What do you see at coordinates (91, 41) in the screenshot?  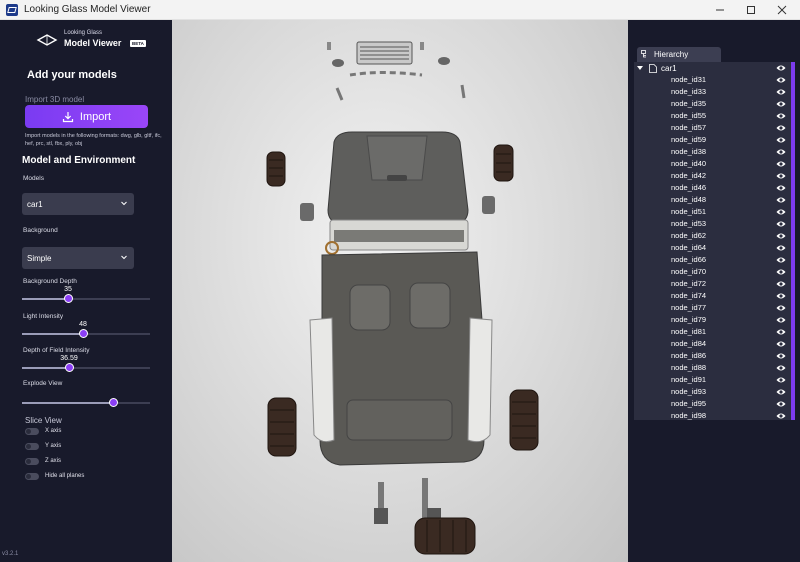 I see `app-logo: Looking Glass Model Viewer BETA` at bounding box center [91, 41].